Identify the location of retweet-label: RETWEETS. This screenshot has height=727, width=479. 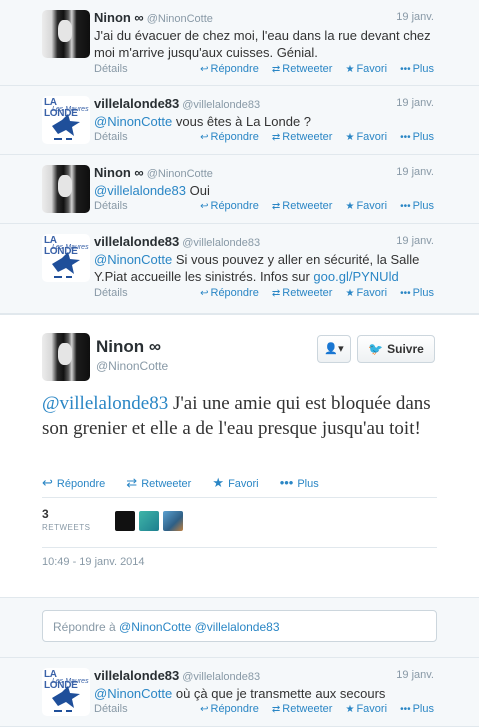
(66, 527).